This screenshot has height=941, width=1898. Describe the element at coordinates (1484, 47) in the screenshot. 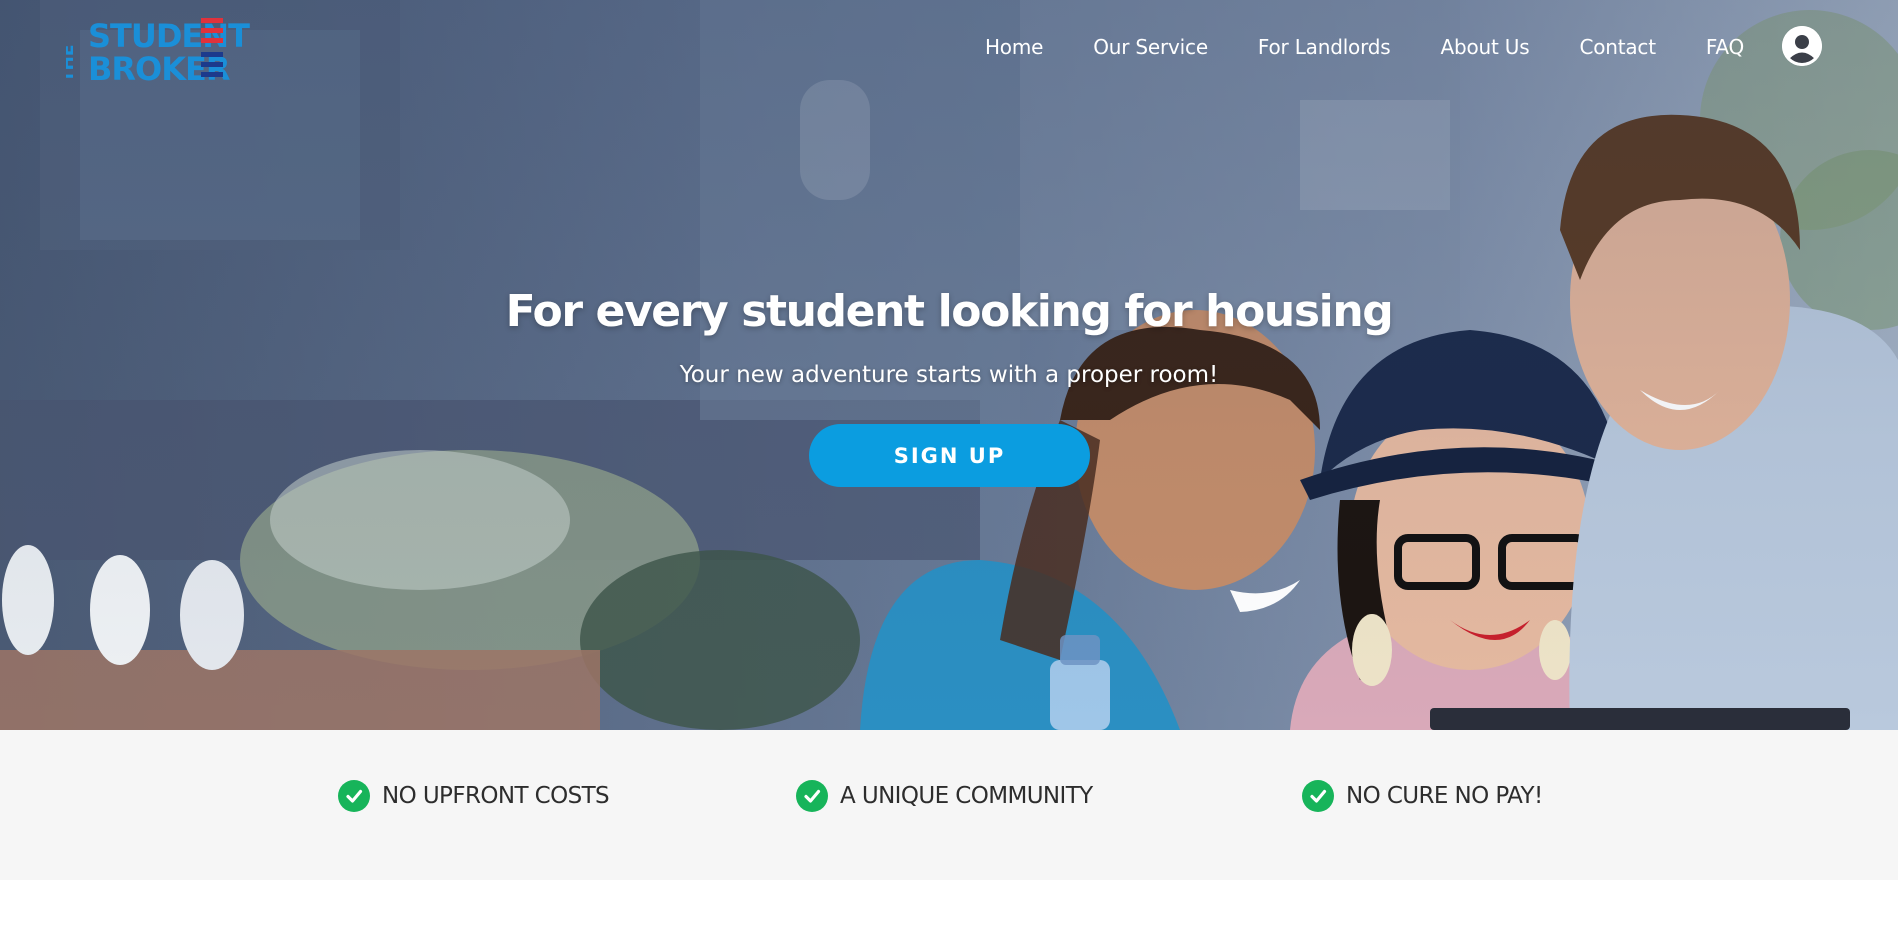

I see `nav-about-us: About Us` at that location.